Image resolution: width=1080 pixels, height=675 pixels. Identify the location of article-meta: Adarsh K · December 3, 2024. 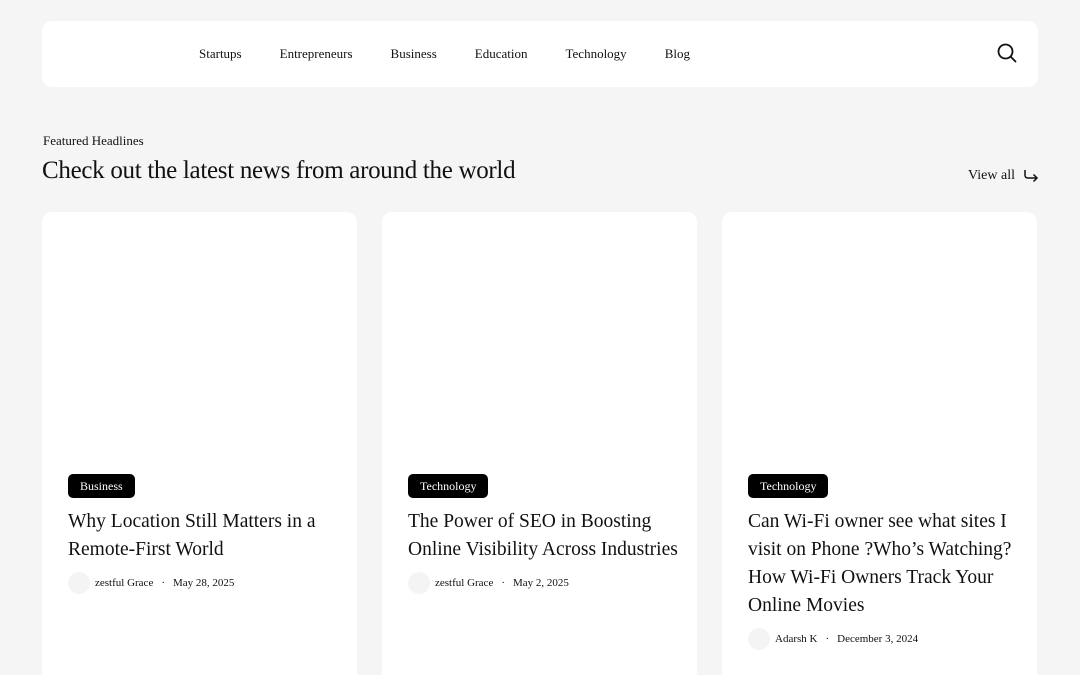
(883, 639).